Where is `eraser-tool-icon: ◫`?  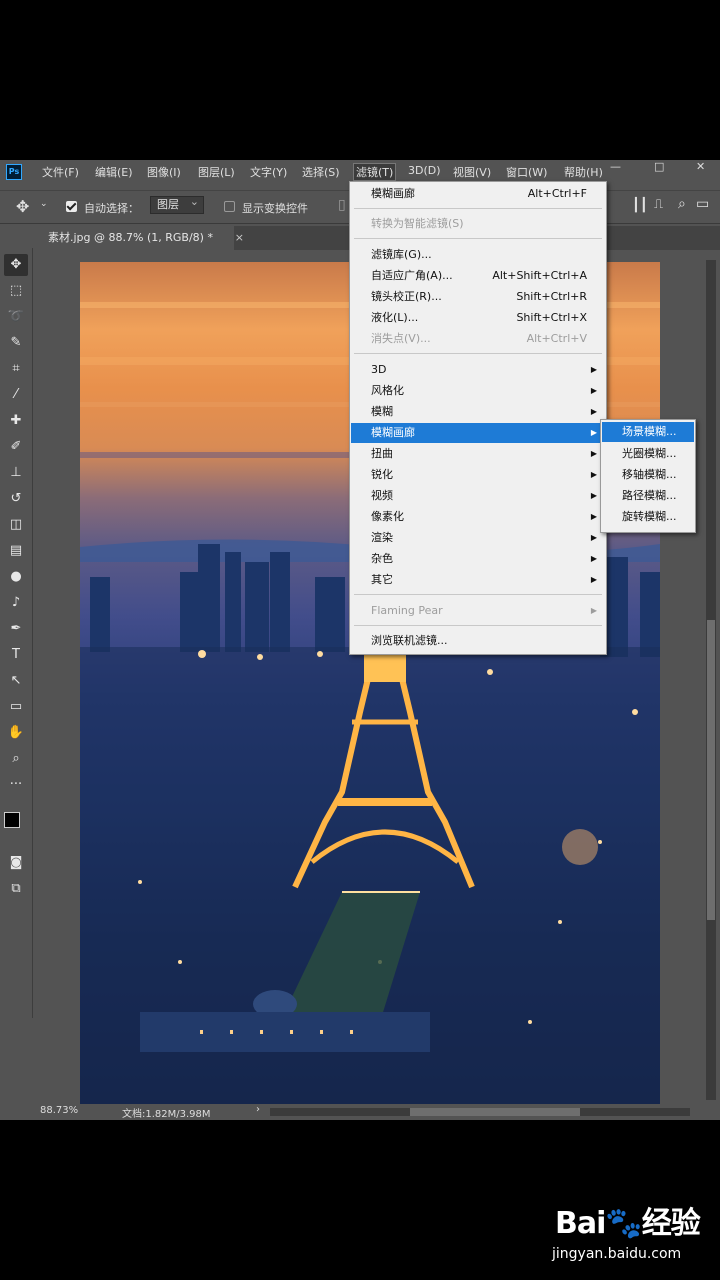 eraser-tool-icon: ◫ is located at coordinates (16, 525).